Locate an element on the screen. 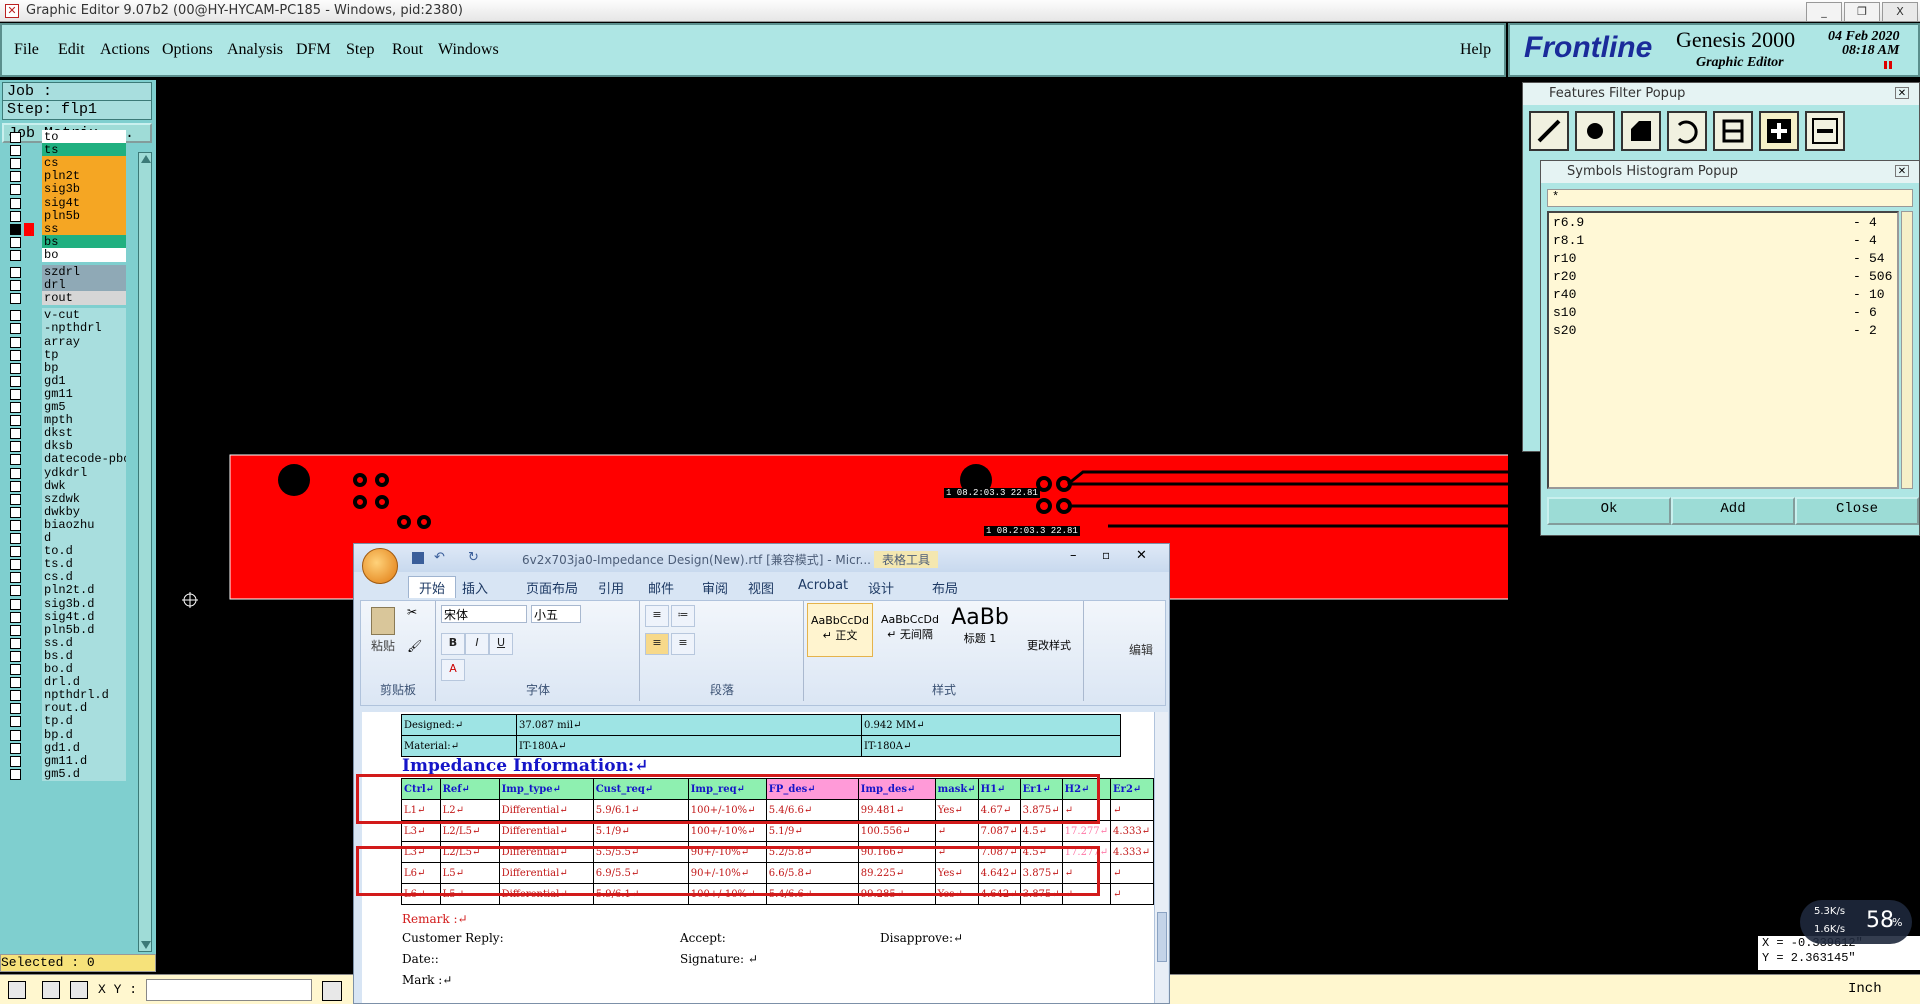  scroll-down-arrow is located at coordinates (146, 945).